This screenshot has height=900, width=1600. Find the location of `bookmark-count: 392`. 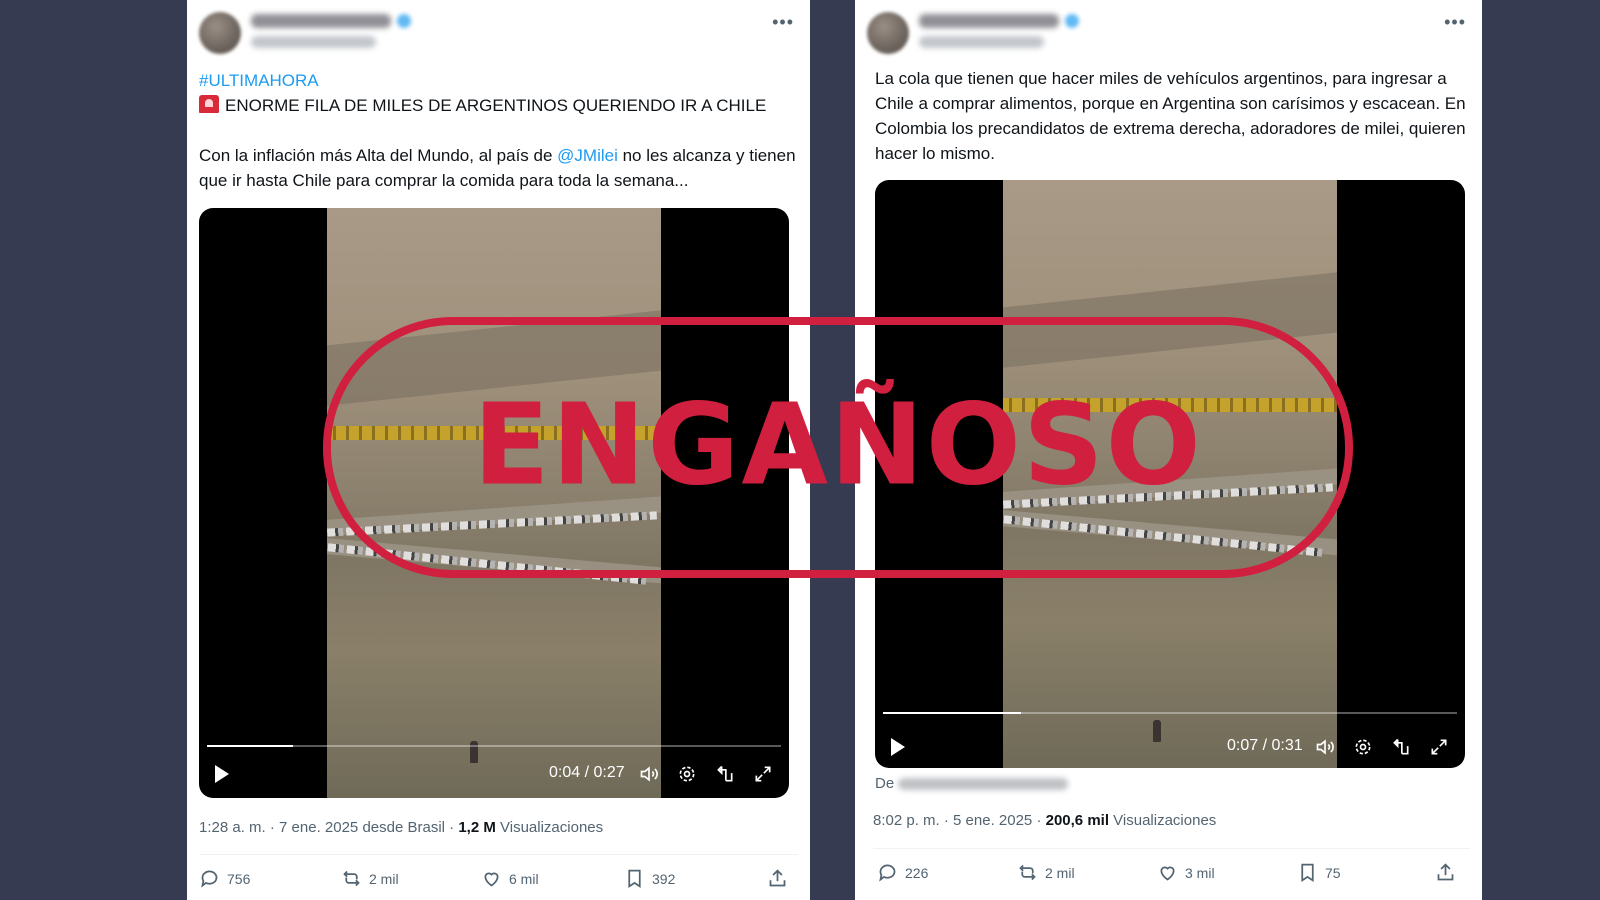

bookmark-count: 392 is located at coordinates (664, 878).